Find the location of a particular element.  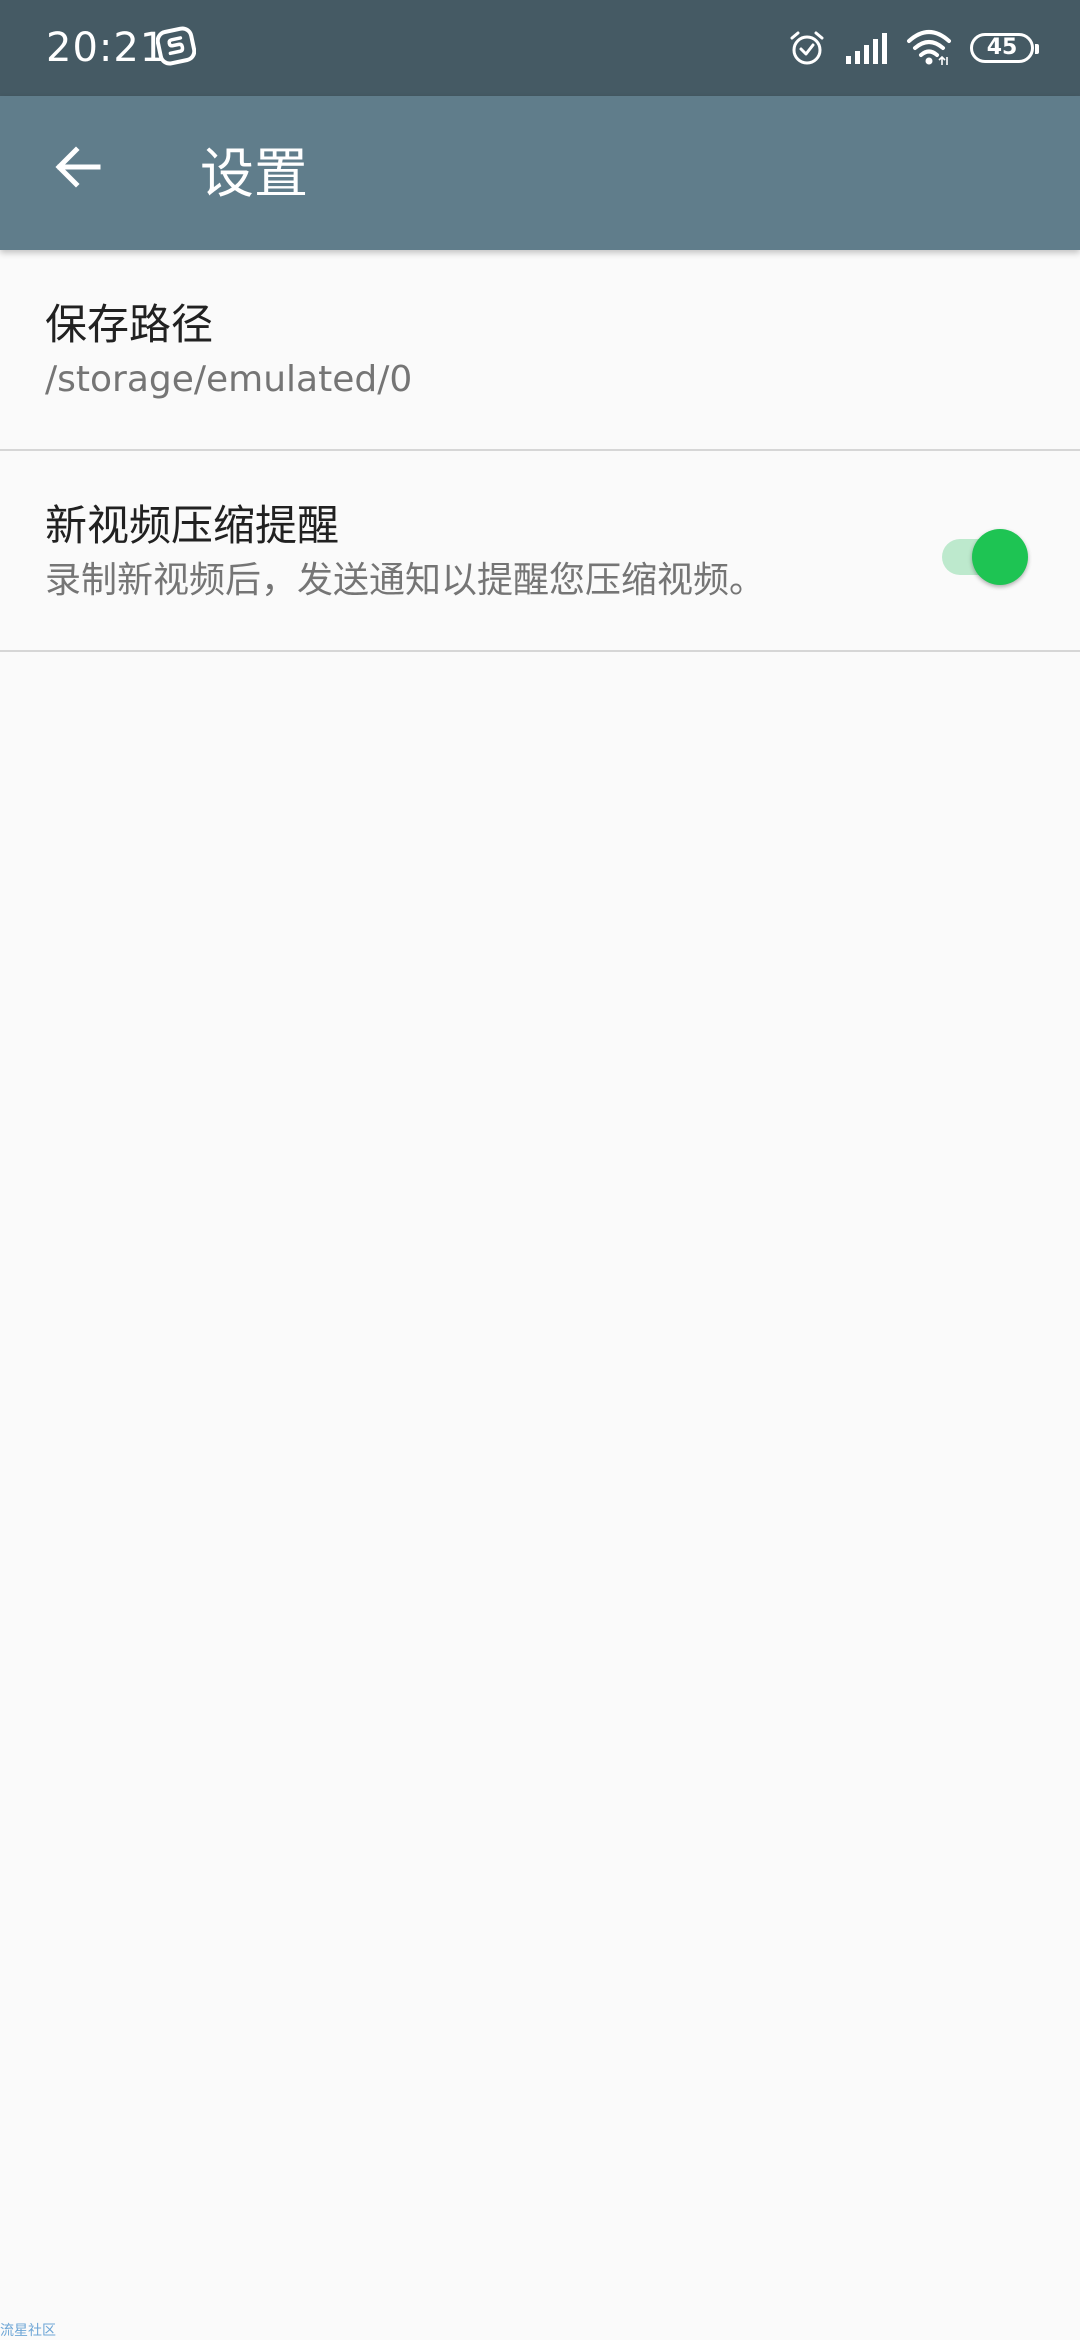

pref-save-path-title: 保存路径 is located at coordinates (129, 324).